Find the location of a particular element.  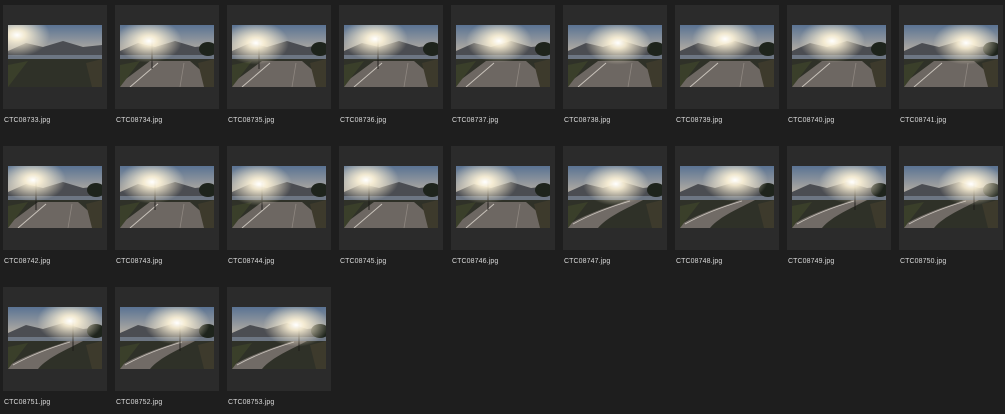

file-item: CTC08740.jpg is located at coordinates (837, 66).